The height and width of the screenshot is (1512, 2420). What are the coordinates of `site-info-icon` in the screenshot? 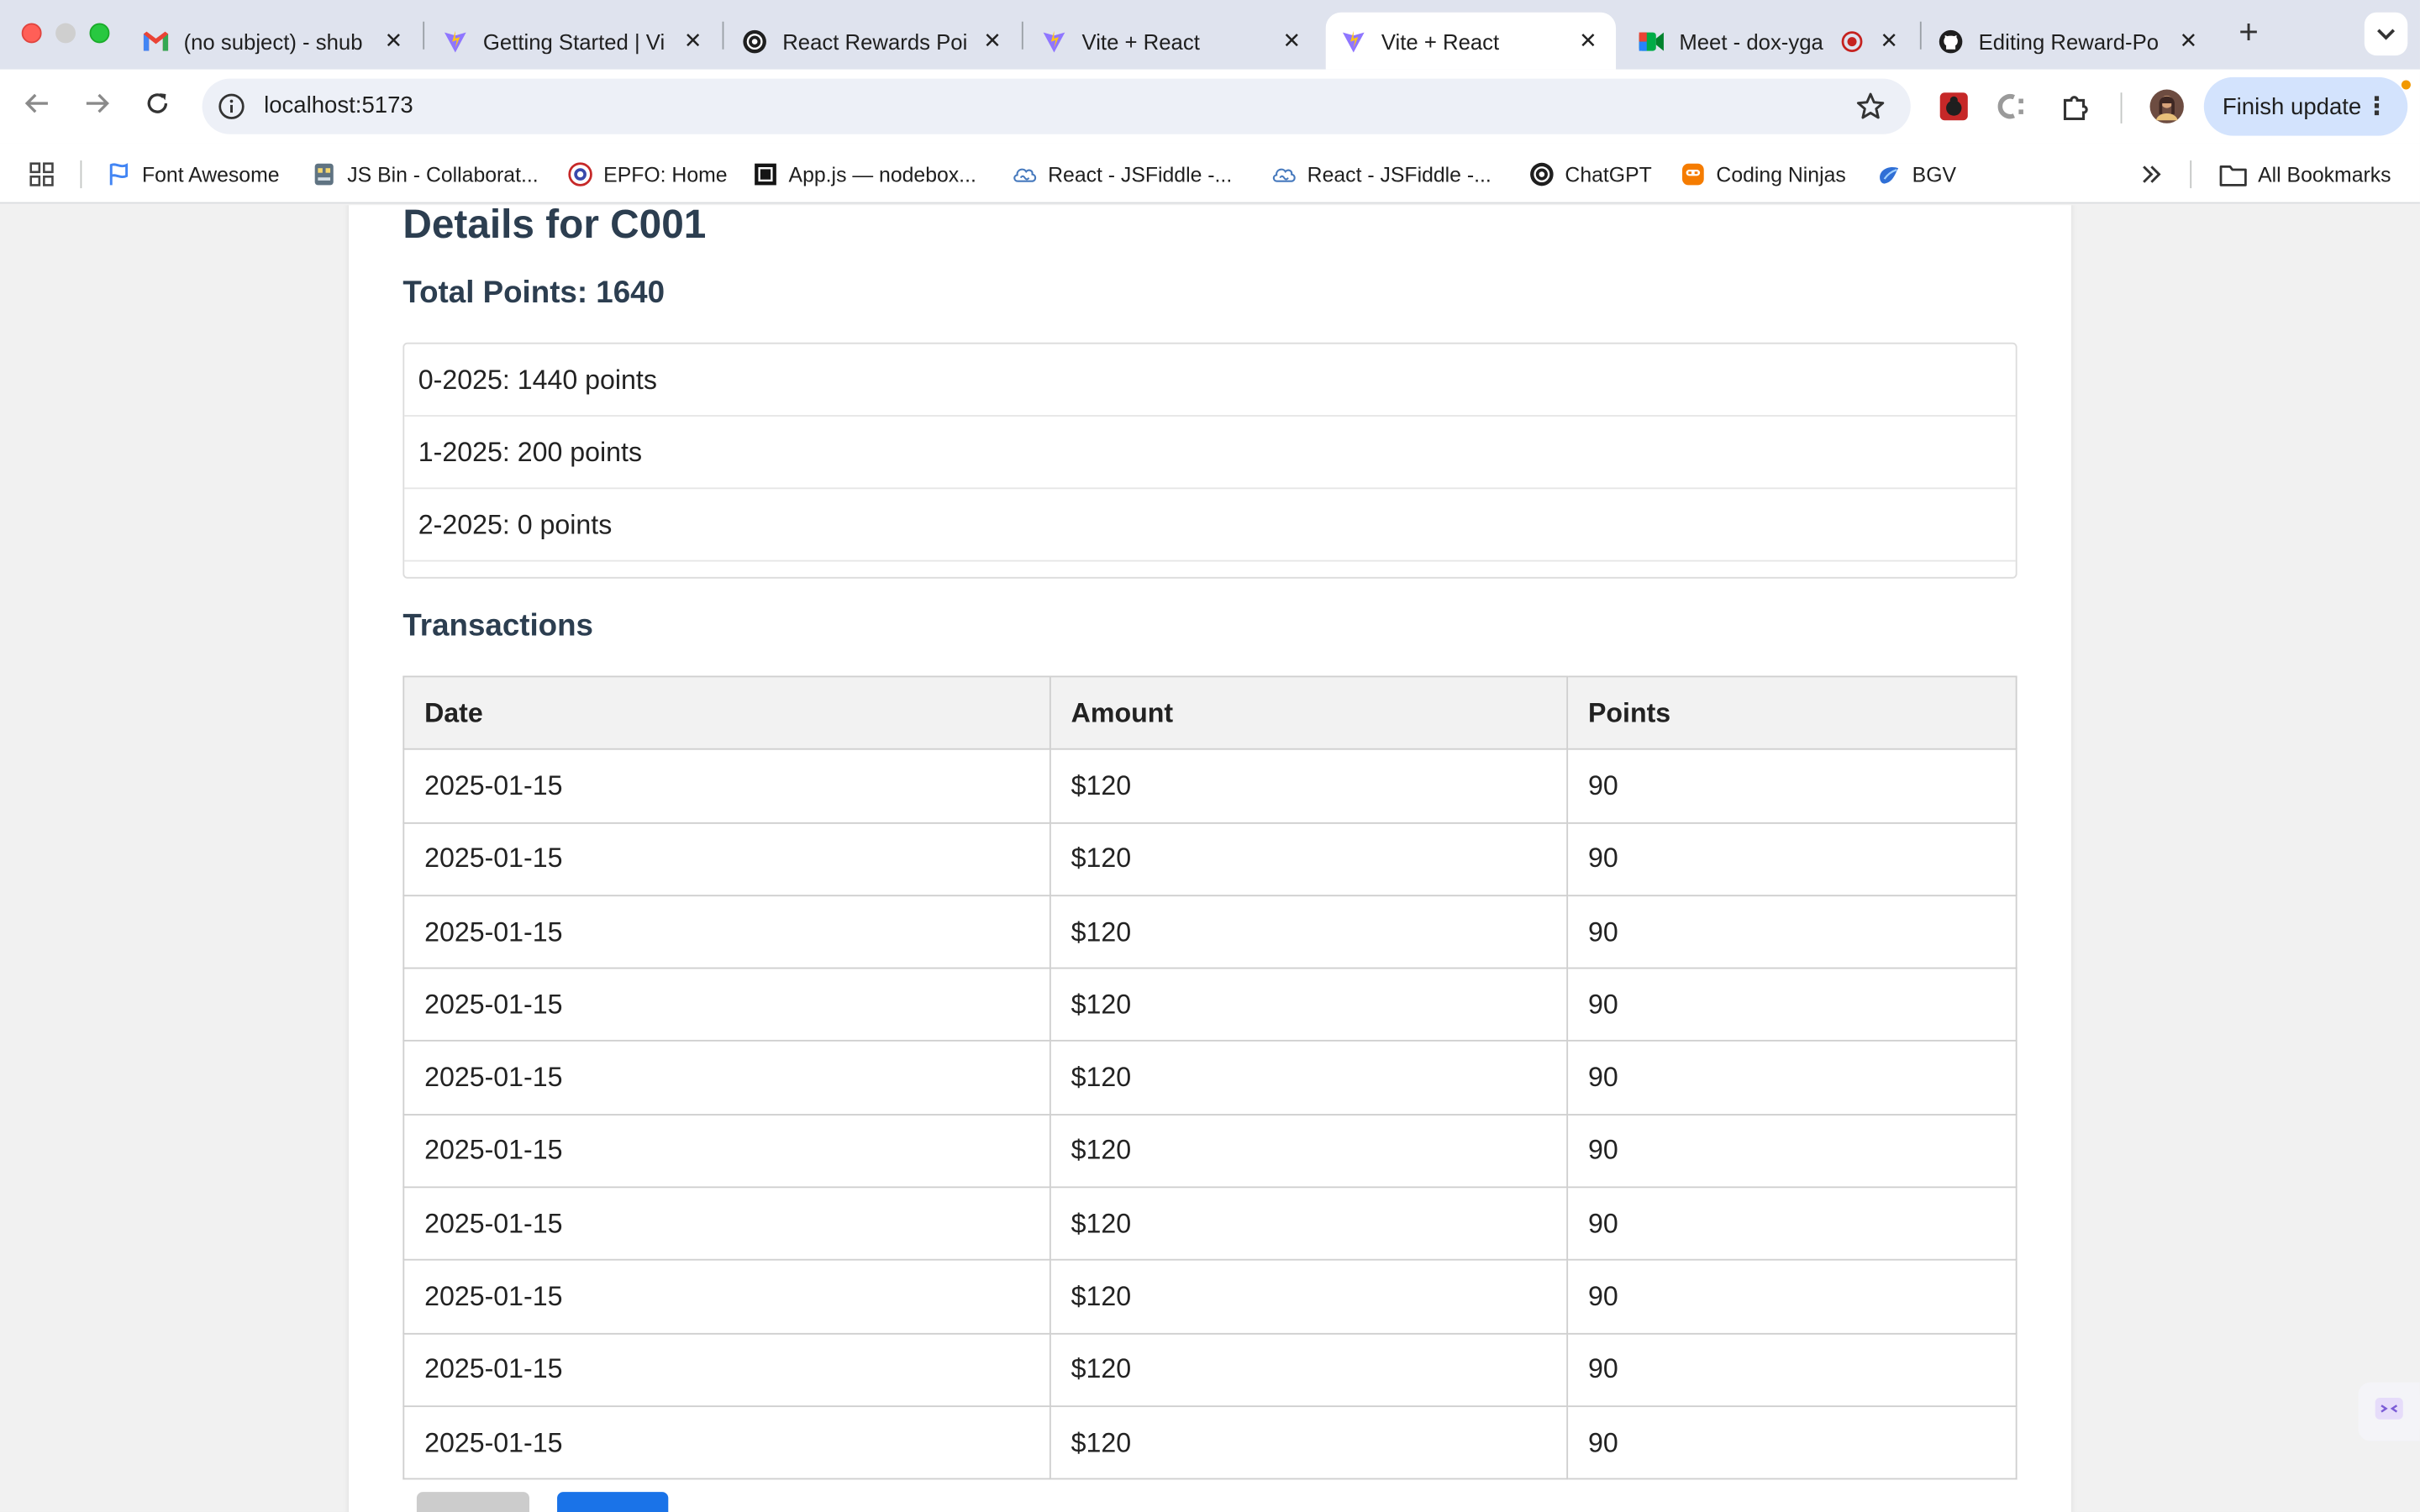 It's located at (232, 106).